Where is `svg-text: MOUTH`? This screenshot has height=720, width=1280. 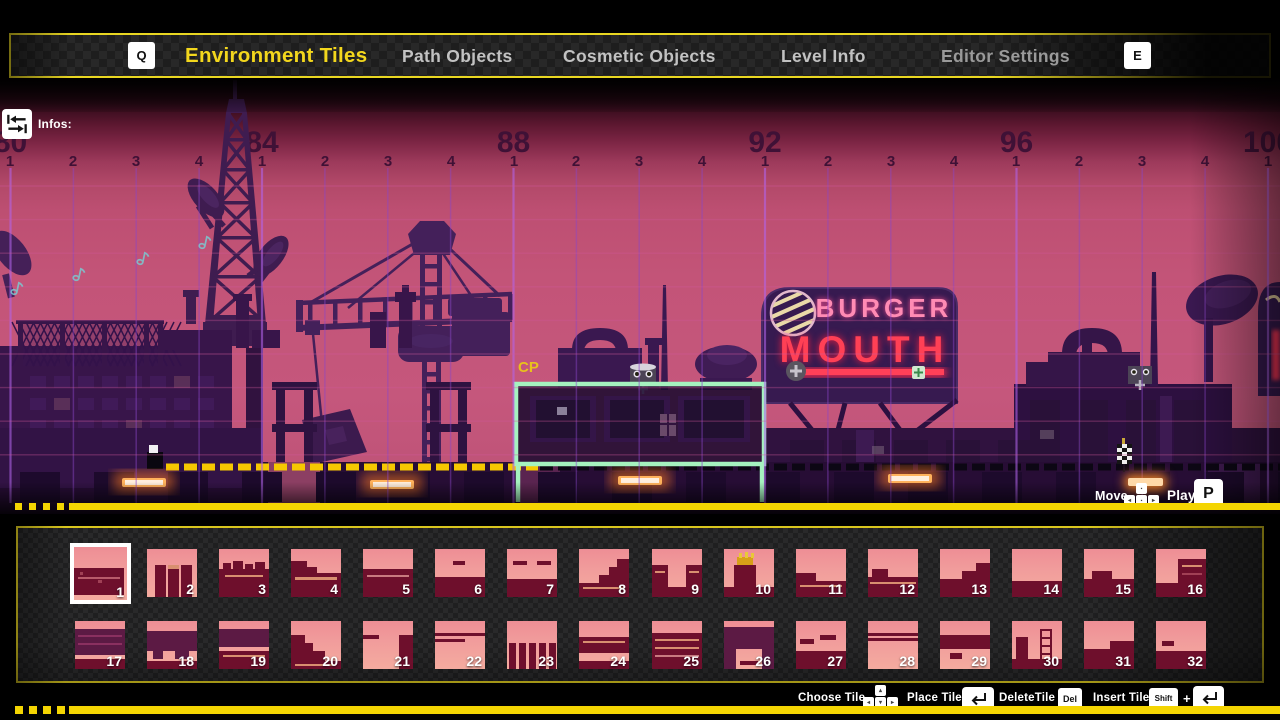
svg-text: MOUTH is located at coordinates (865, 349).